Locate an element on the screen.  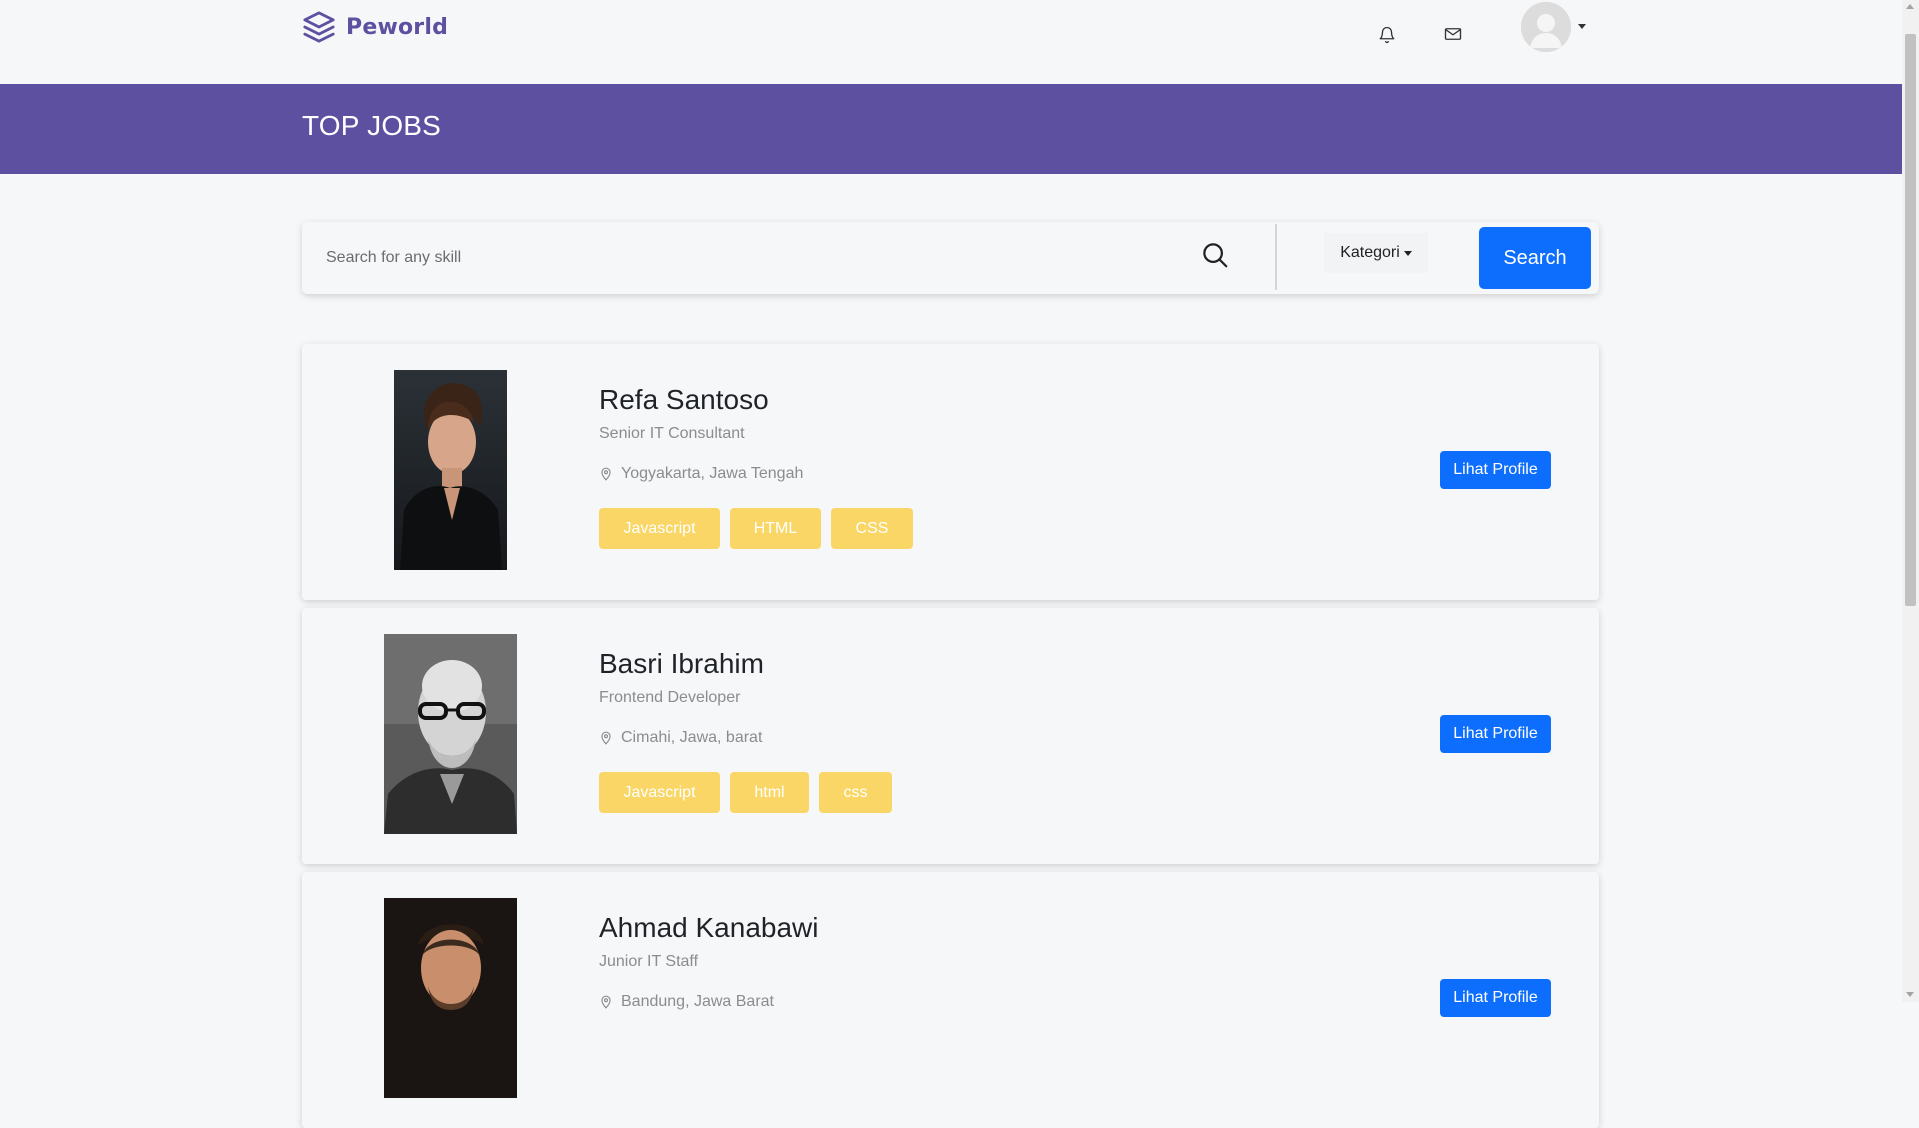
profile-name: Refa Santoso is located at coordinates (684, 399).